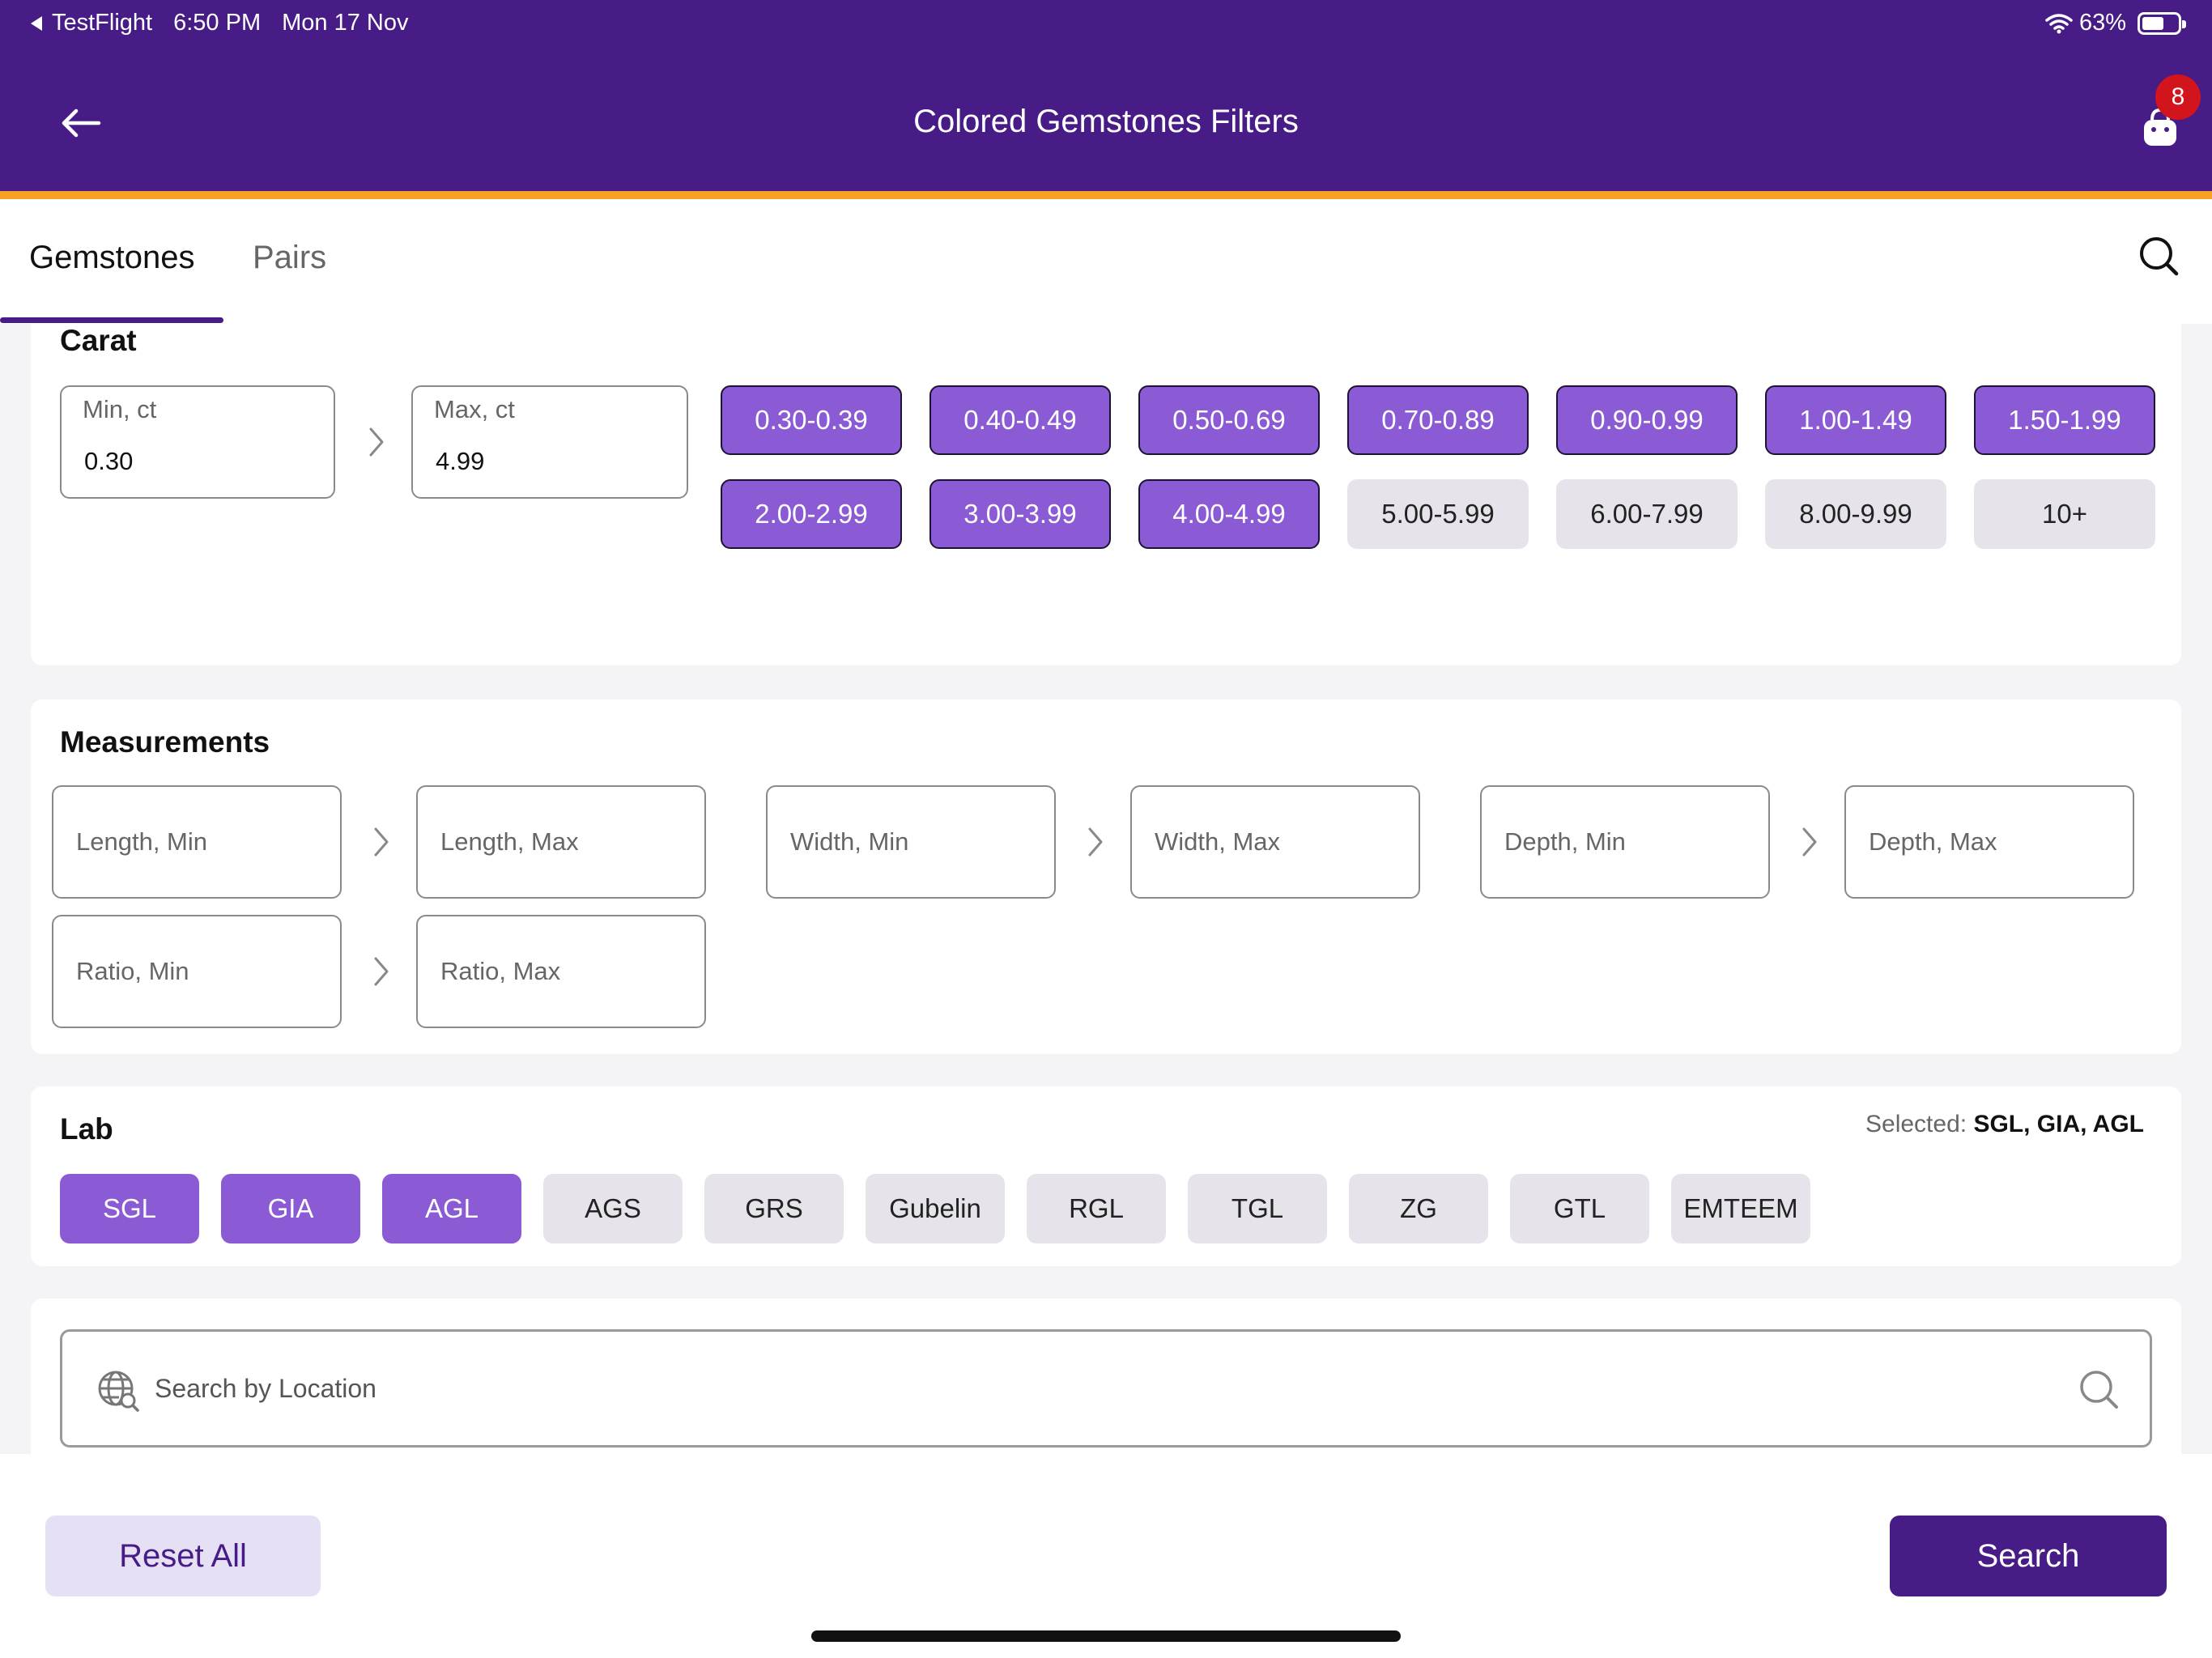 This screenshot has width=2212, height=1658. What do you see at coordinates (1229, 514) in the screenshot?
I see `carat-range-chip: 4.00-4.99` at bounding box center [1229, 514].